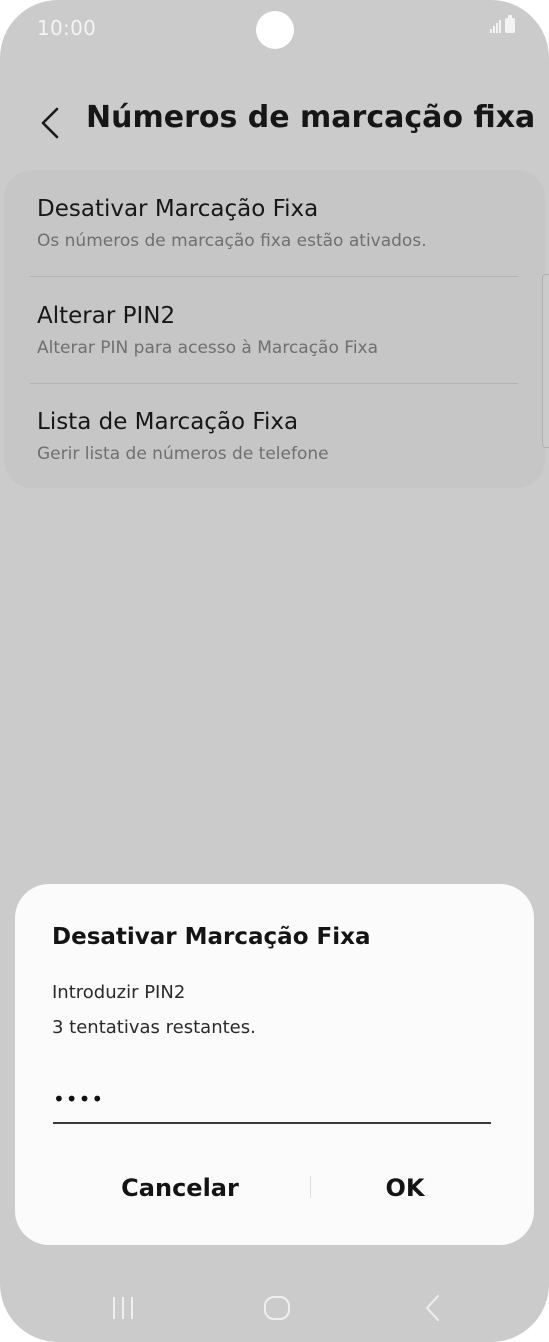 The image size is (549, 1342). What do you see at coordinates (310, 1187) in the screenshot?
I see `button-divider` at bounding box center [310, 1187].